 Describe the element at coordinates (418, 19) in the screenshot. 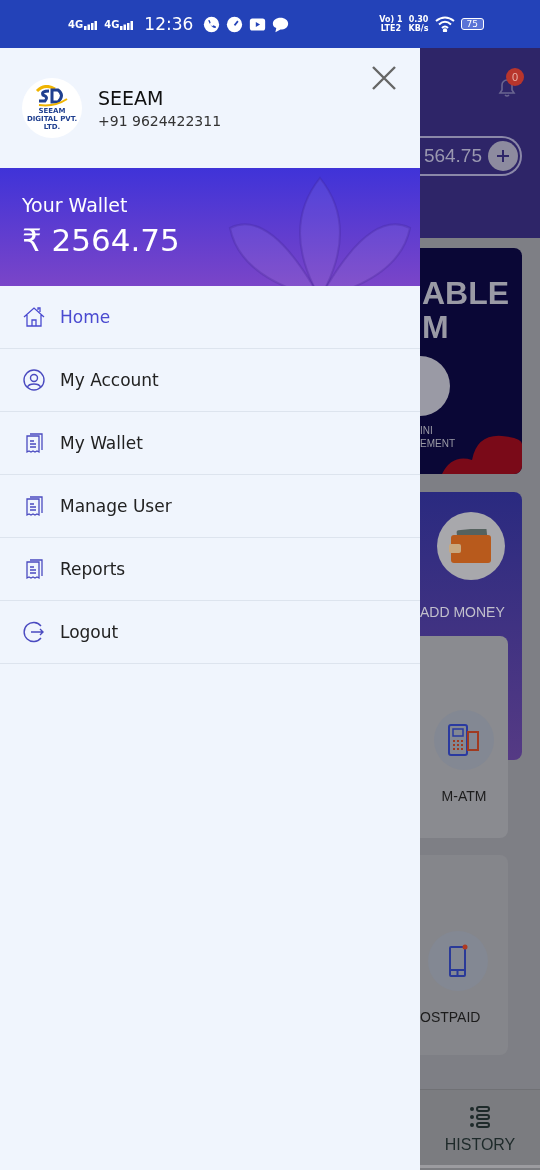

I see `speed-value: 0.30` at that location.